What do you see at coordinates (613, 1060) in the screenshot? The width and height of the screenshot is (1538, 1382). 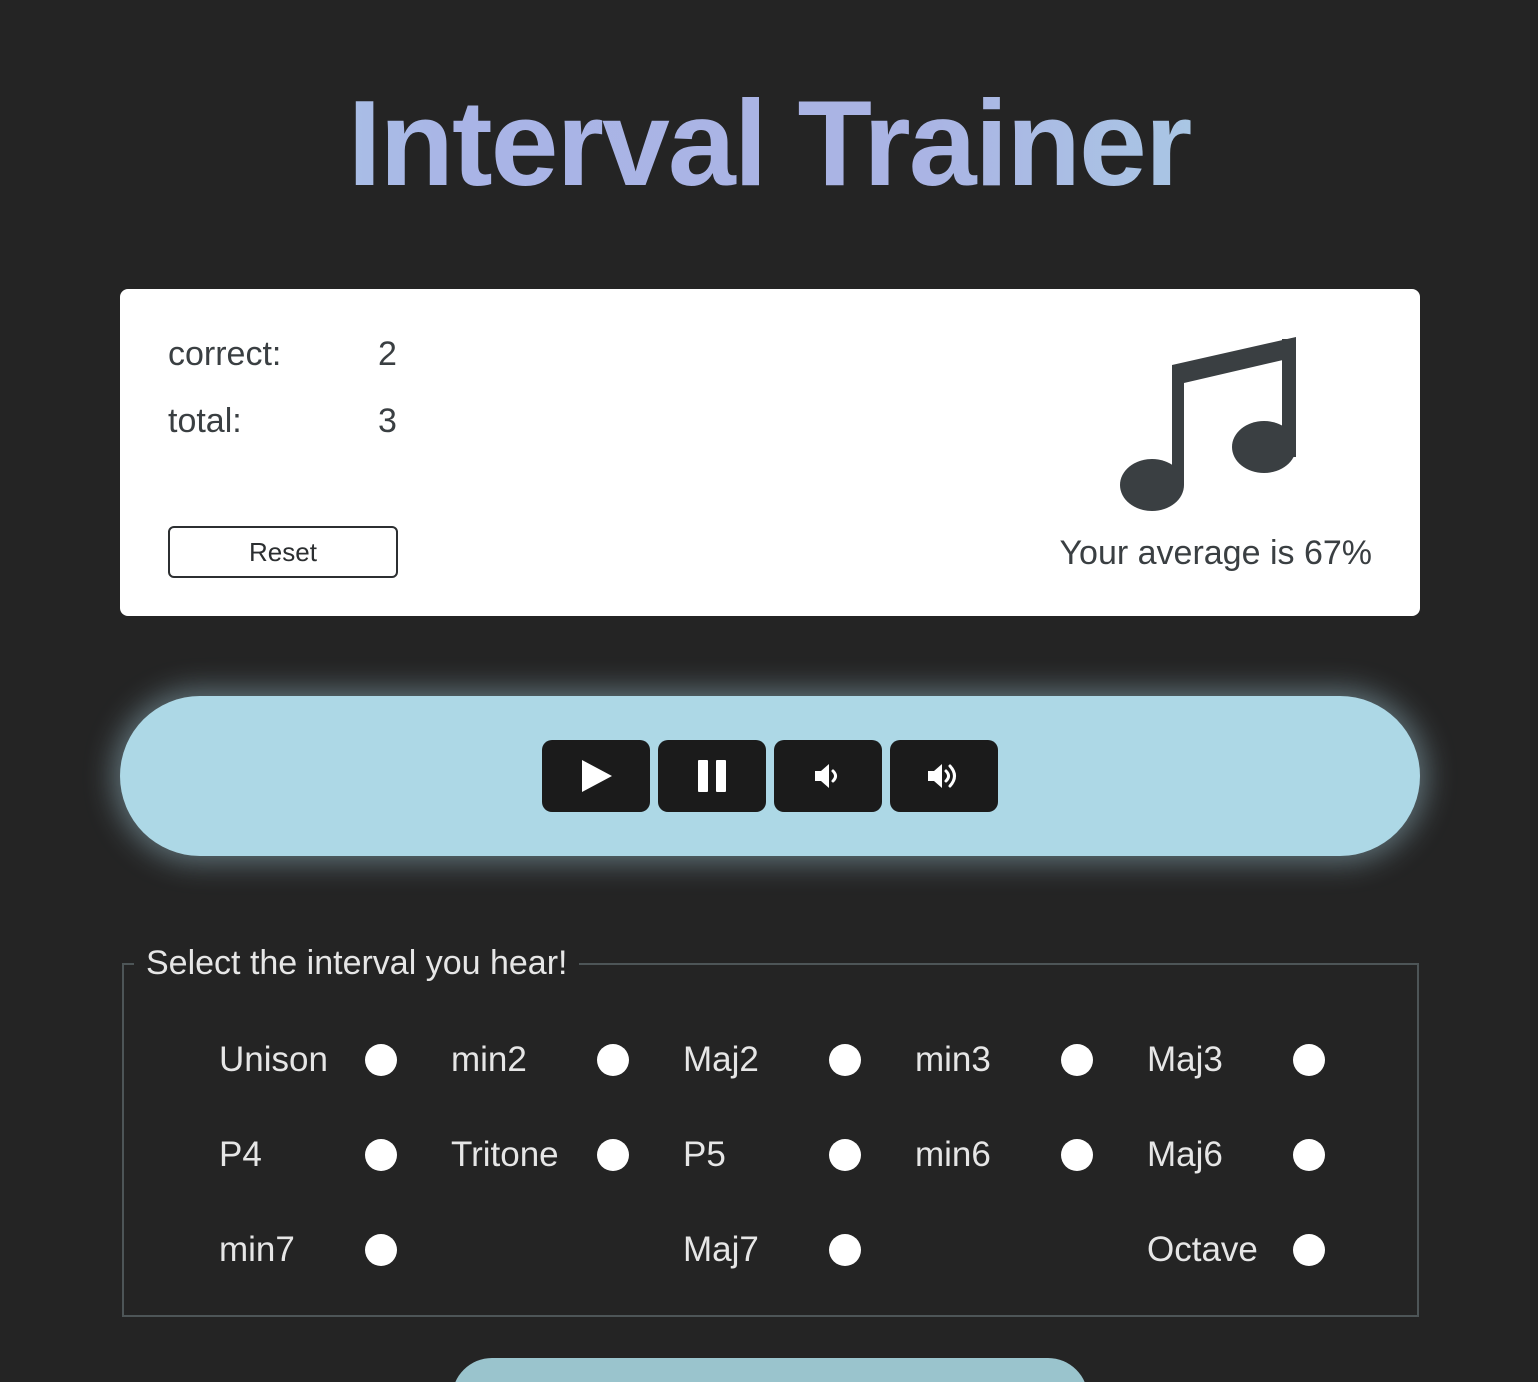 I see `radio-min2` at bounding box center [613, 1060].